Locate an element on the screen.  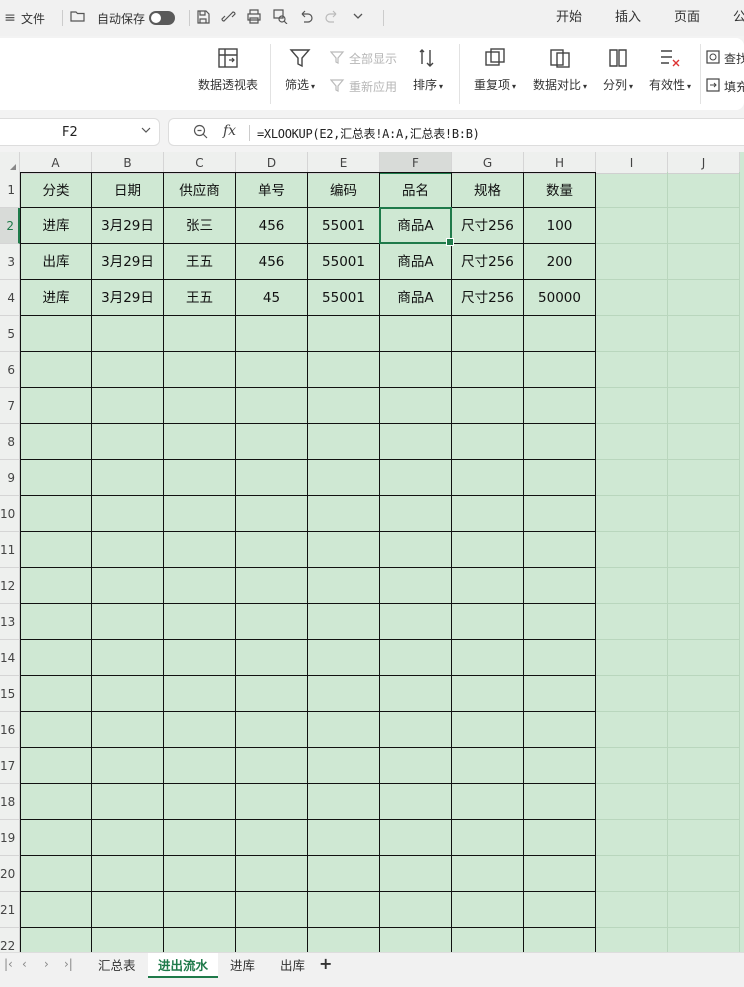
column-header-g: G is located at coordinates (488, 163).